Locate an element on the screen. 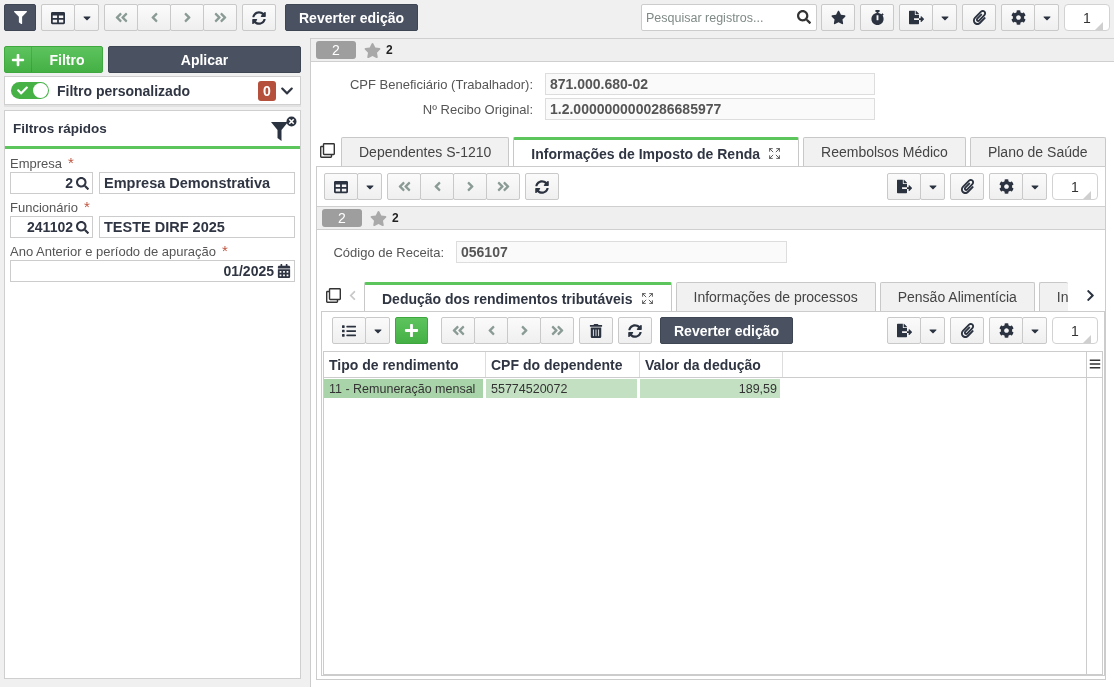  table-row: 11 - Remuneração mensal 55774520072 189,59 is located at coordinates (553, 388).